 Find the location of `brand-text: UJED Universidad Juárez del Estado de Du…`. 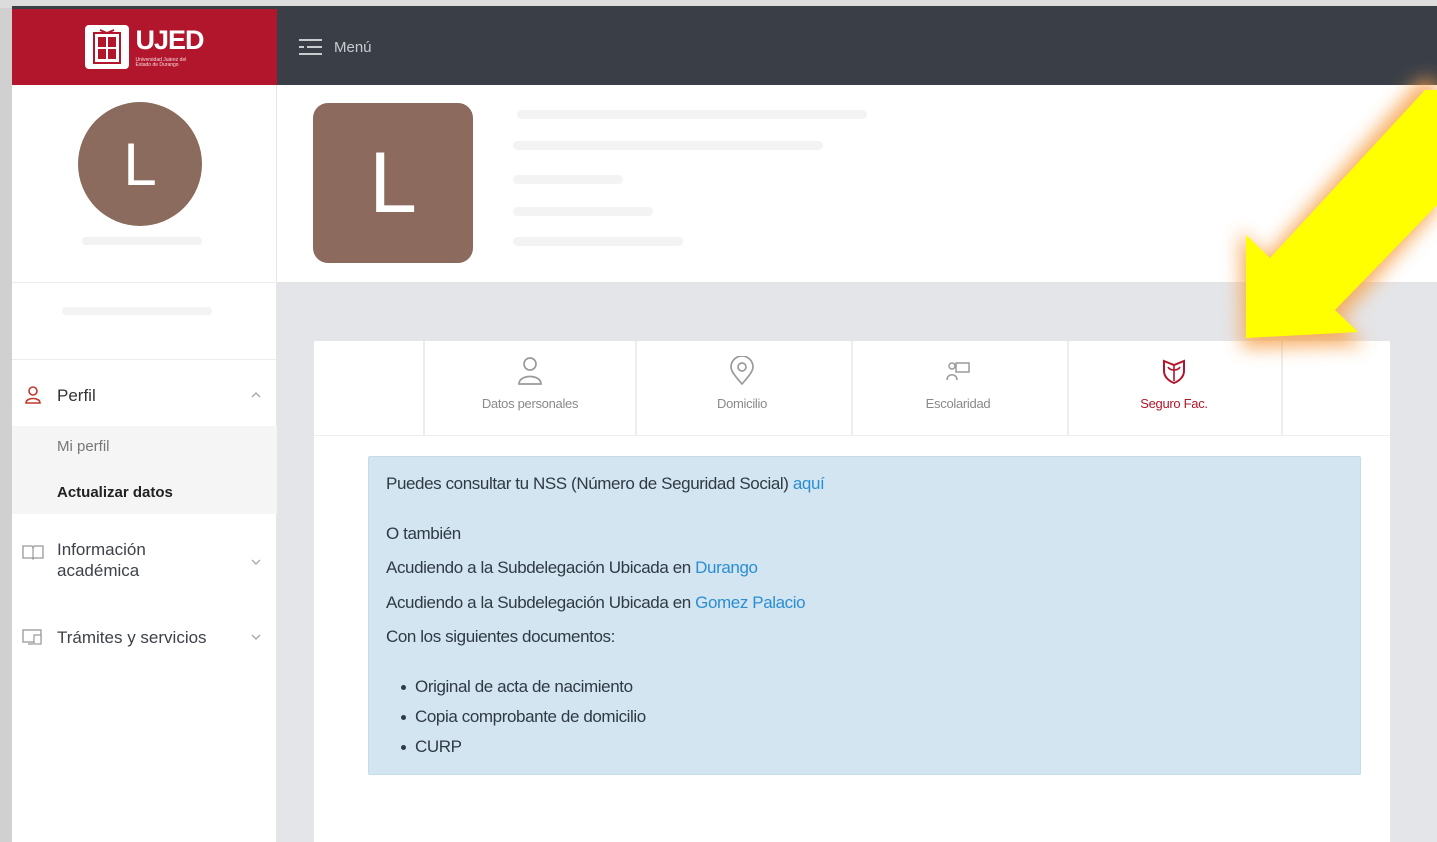

brand-text: UJED Universidad Juárez del Estado de Du… is located at coordinates (169, 46).